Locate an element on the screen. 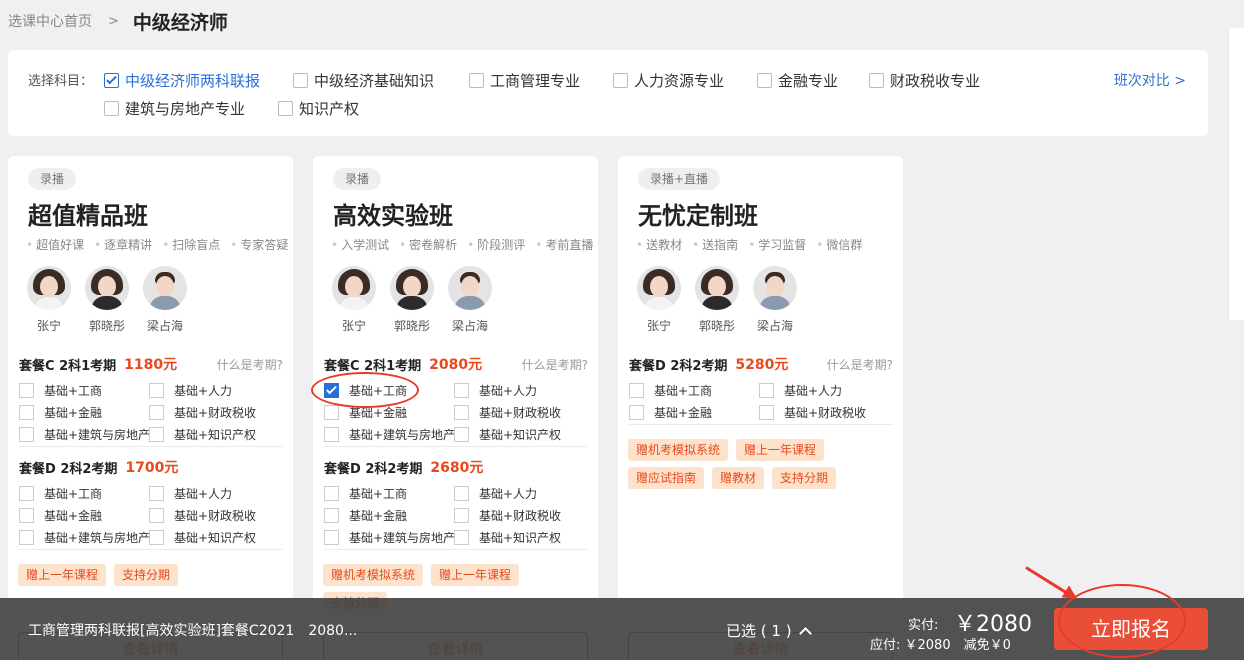  subject-option: 人力资源专业 is located at coordinates (668, 80).